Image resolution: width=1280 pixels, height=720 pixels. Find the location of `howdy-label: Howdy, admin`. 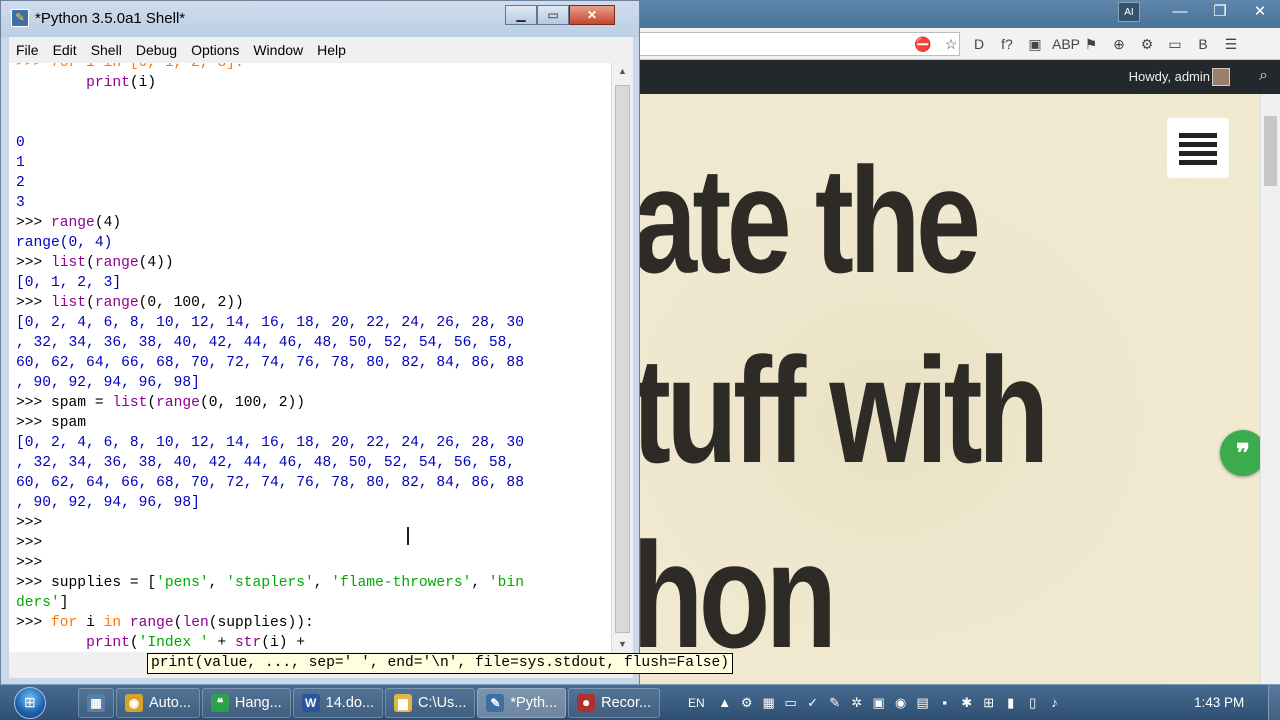

howdy-label: Howdy, admin is located at coordinates (1169, 76).